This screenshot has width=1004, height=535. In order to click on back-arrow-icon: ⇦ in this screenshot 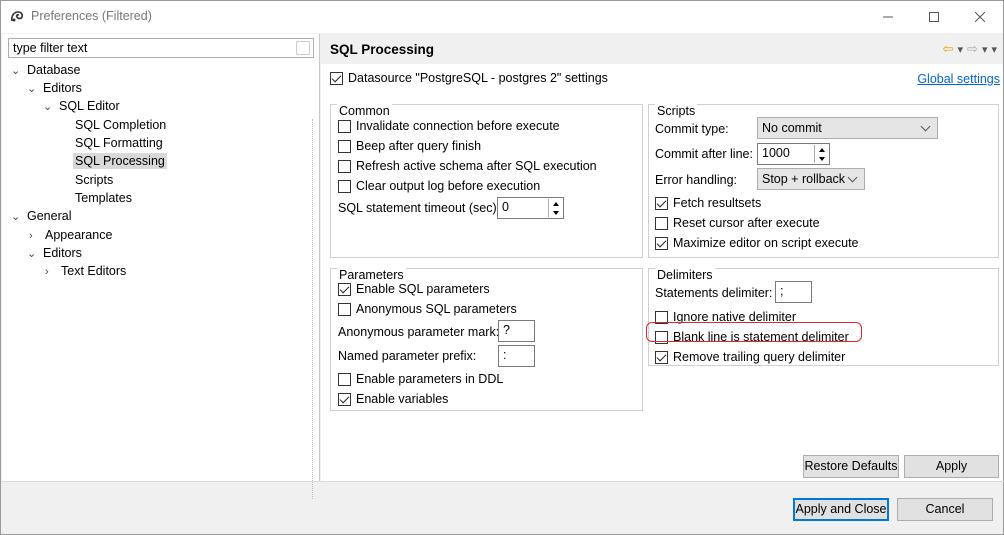, I will do `click(948, 49)`.